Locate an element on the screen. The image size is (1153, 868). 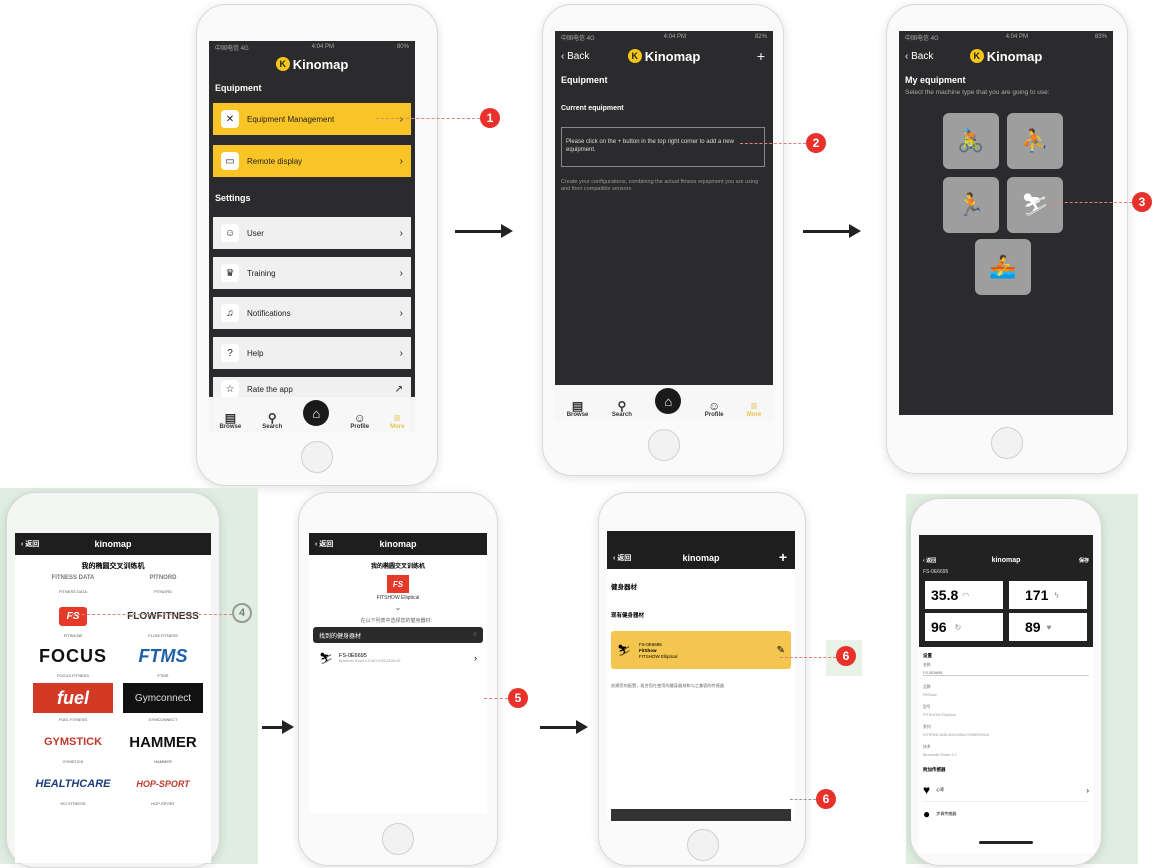
brand-flowfitness: FLOWFITNESS is located at coordinates (163, 616).